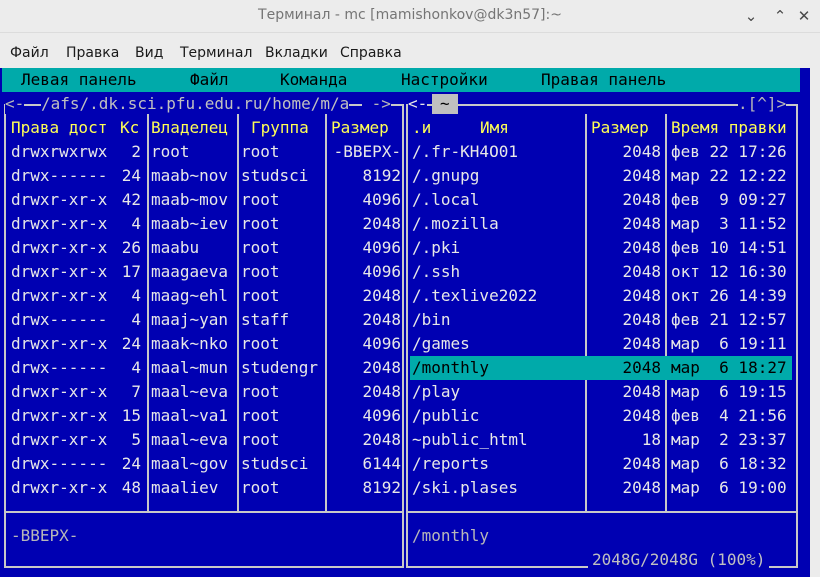 The width and height of the screenshot is (820, 577). I want to click on mc-menu-item: Настройки, so click(444, 79).